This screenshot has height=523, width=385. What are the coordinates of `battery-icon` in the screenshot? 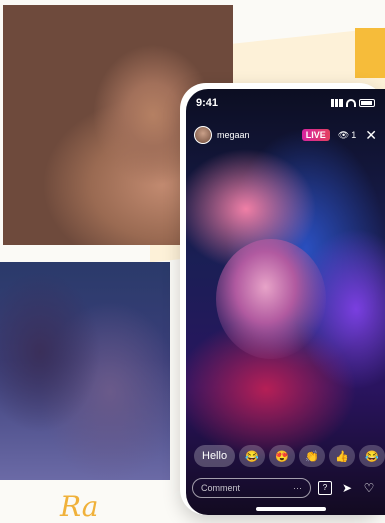 It's located at (367, 103).